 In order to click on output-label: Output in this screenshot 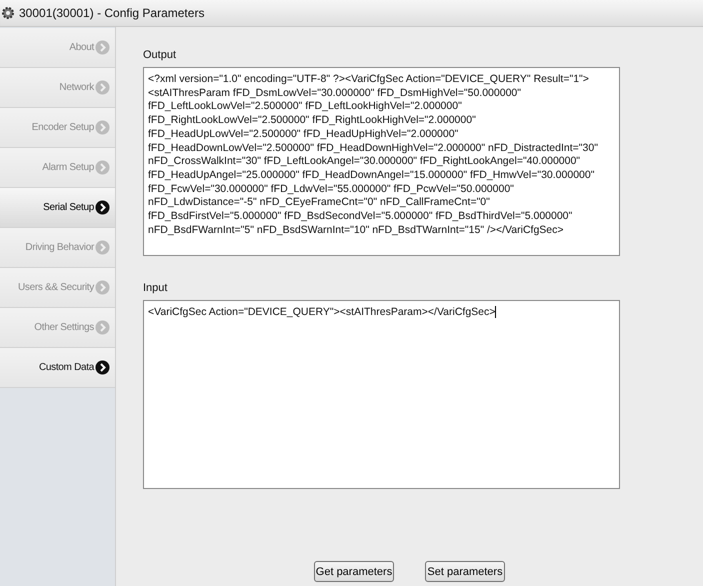, I will do `click(160, 55)`.